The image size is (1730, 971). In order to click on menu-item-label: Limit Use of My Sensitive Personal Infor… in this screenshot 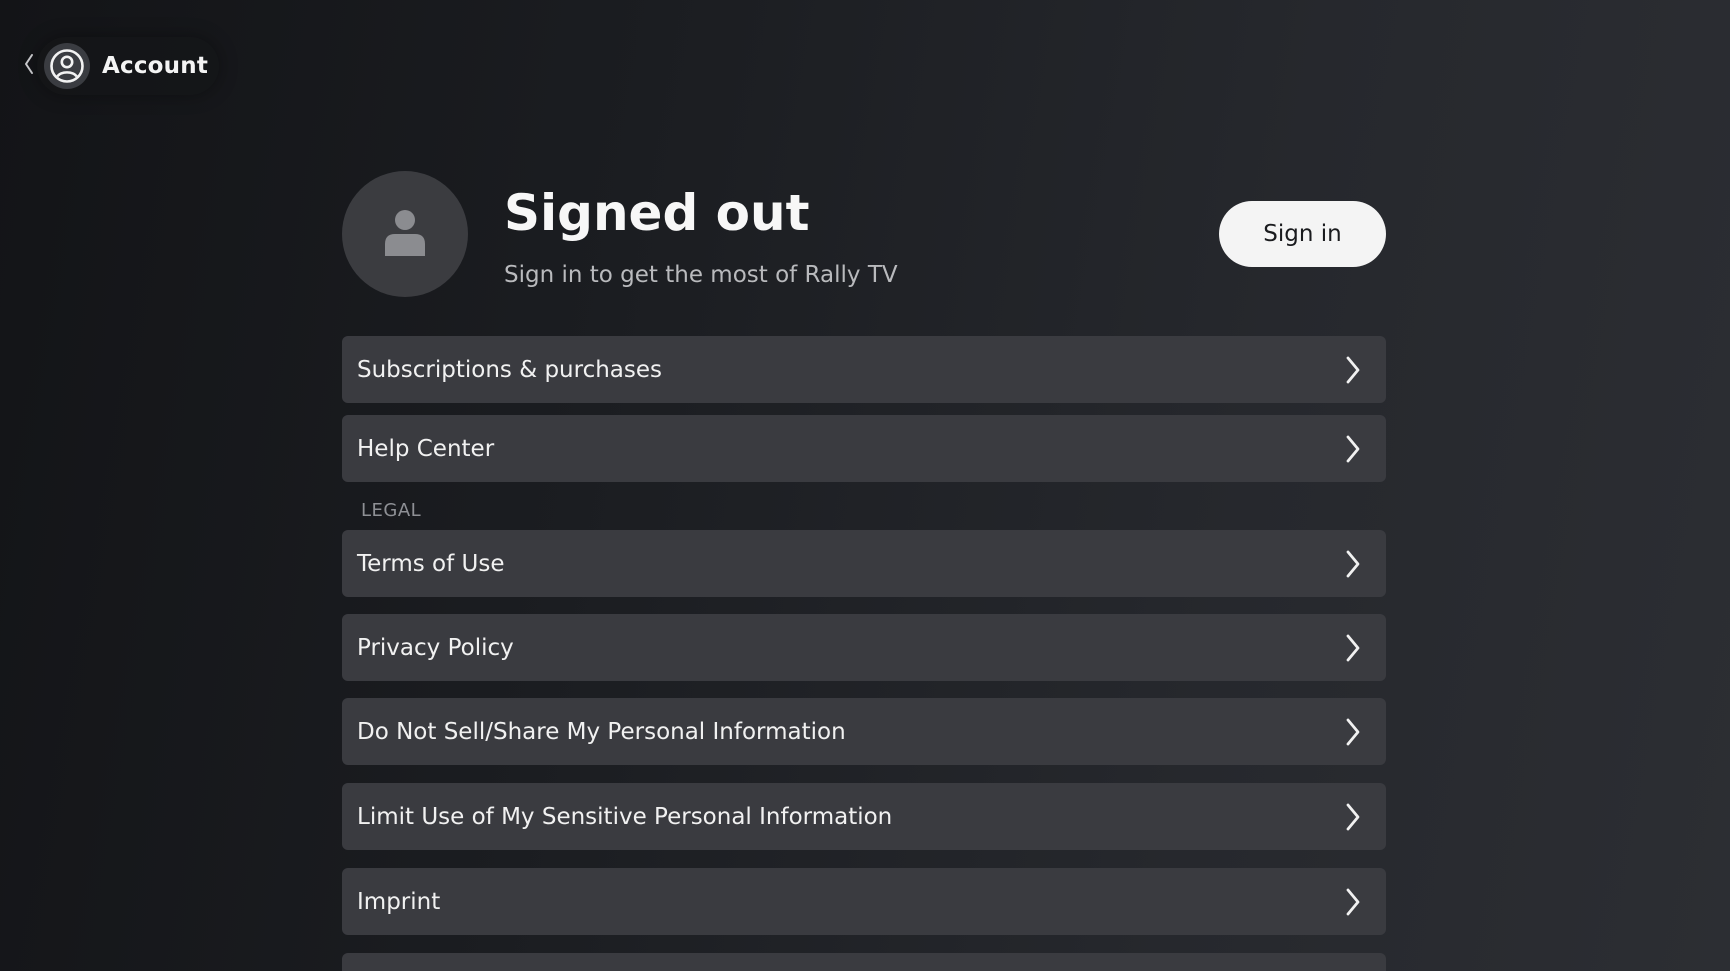, I will do `click(625, 816)`.